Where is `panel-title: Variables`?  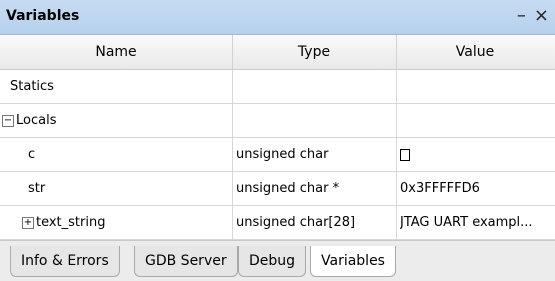
panel-title: Variables is located at coordinates (43, 16).